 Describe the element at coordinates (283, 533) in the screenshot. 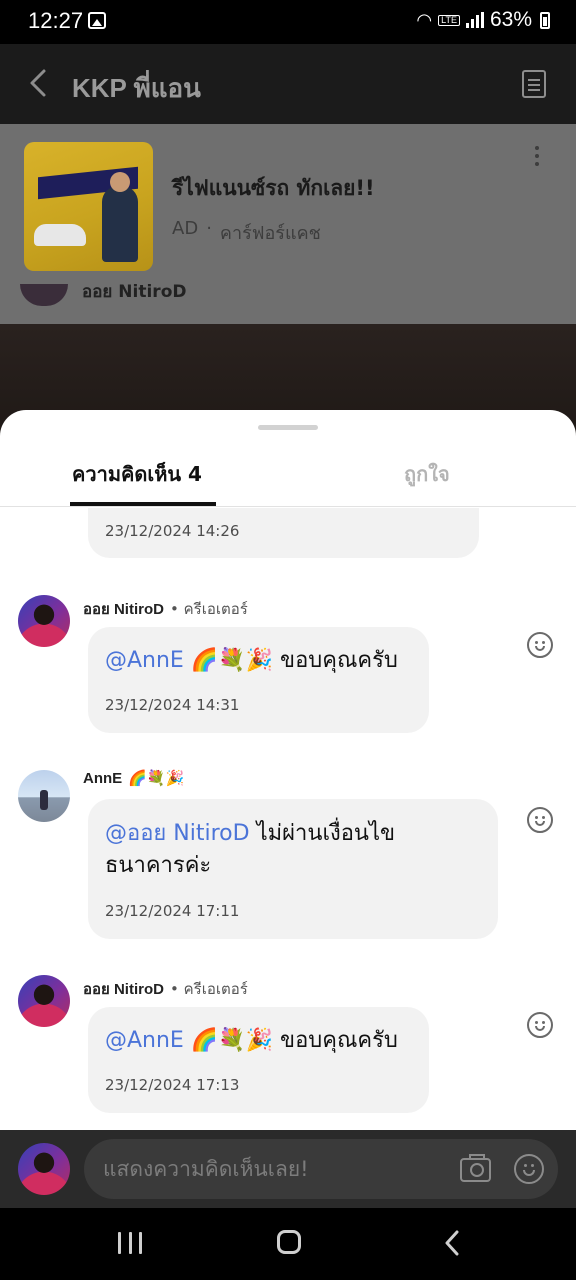

I see `comment-bubble: 23/12/2024 14:26` at that location.